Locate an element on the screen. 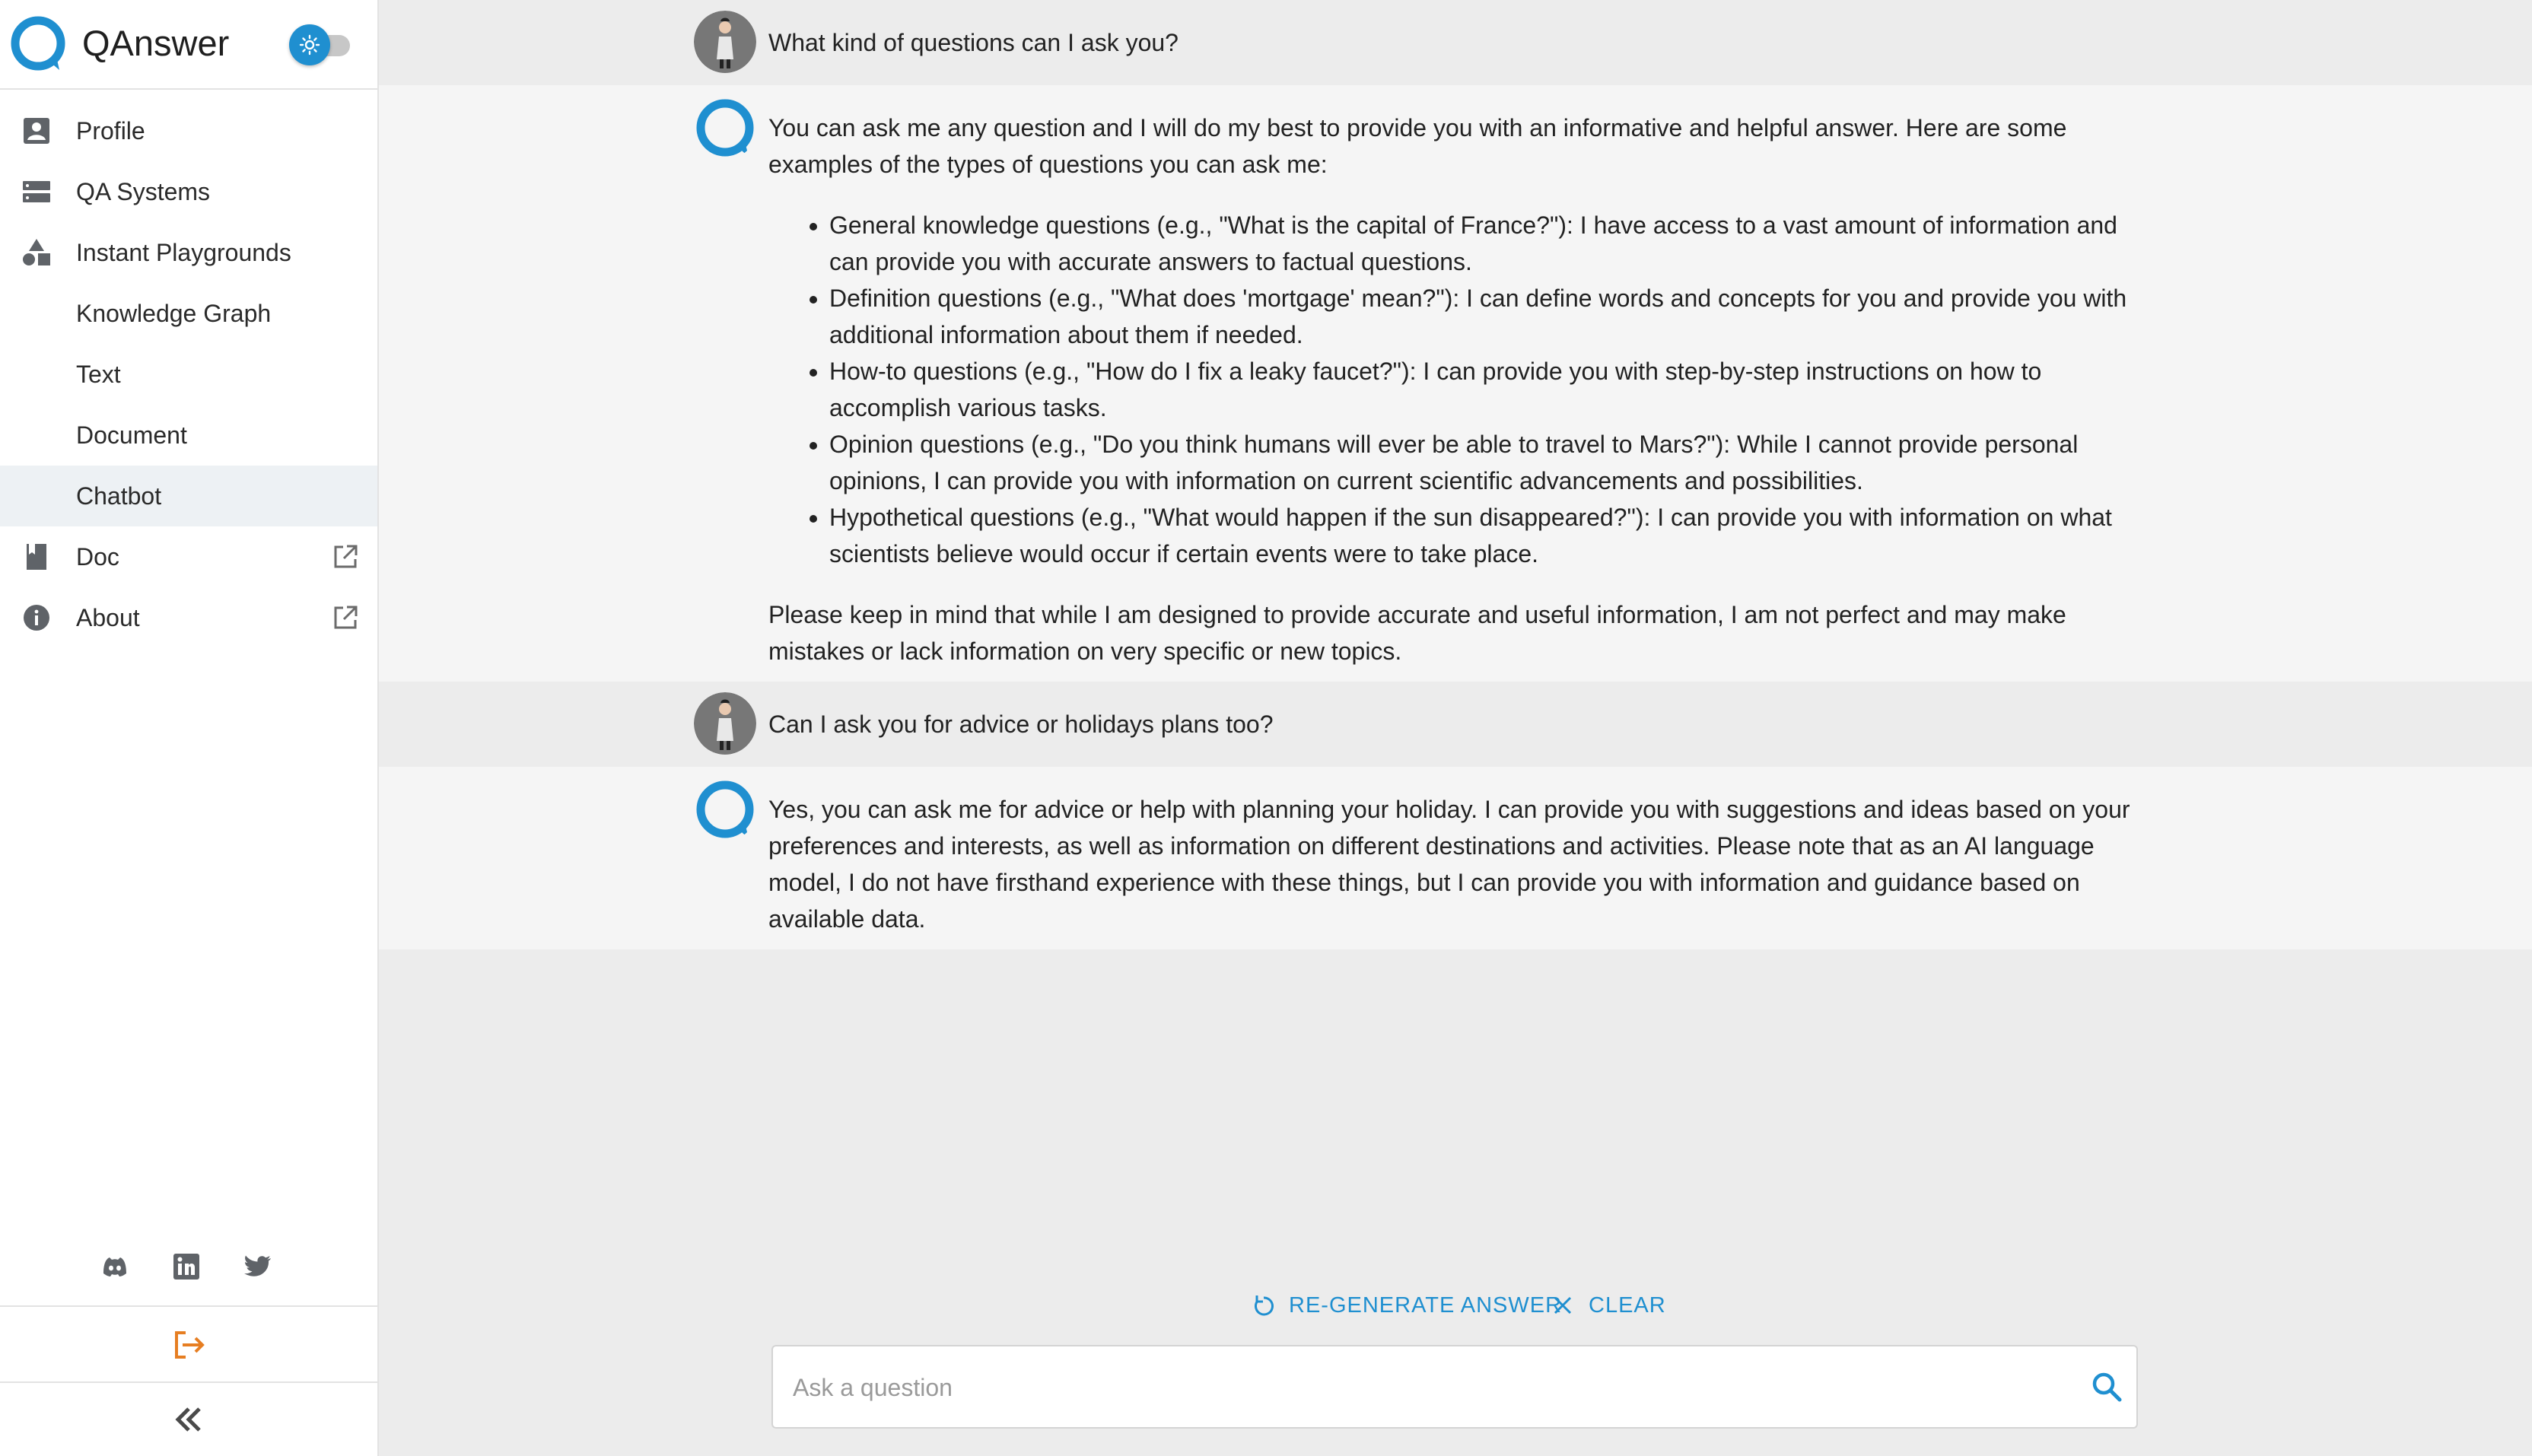  info-icon is located at coordinates (36, 618).